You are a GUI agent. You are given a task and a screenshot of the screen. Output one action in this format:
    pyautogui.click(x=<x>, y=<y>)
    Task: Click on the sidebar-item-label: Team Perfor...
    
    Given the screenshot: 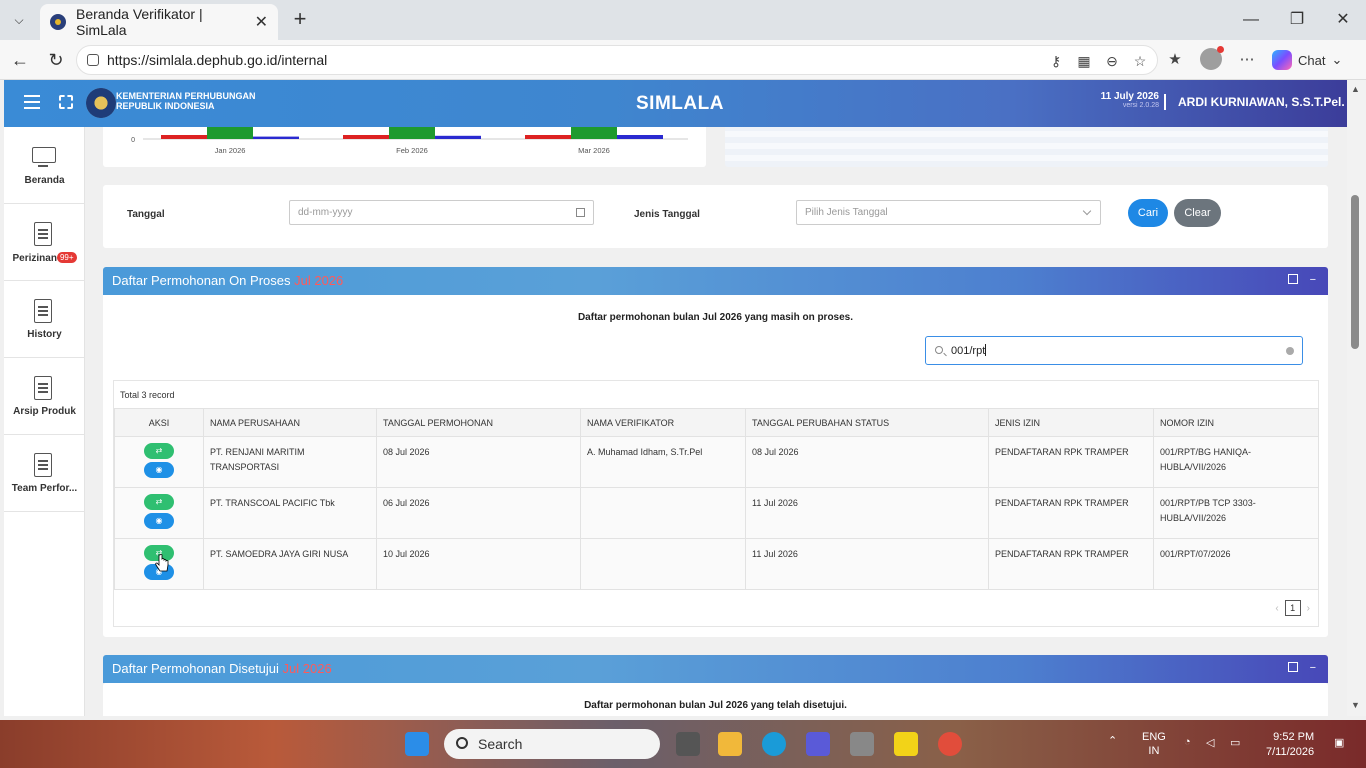 What is the action you would take?
    pyautogui.click(x=44, y=488)
    